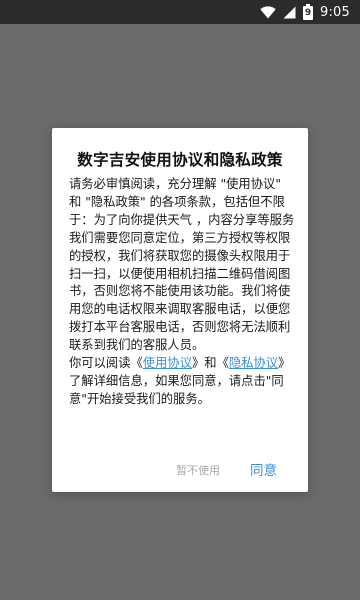  Describe the element at coordinates (268, 12) in the screenshot. I see `wifi-icon` at that location.